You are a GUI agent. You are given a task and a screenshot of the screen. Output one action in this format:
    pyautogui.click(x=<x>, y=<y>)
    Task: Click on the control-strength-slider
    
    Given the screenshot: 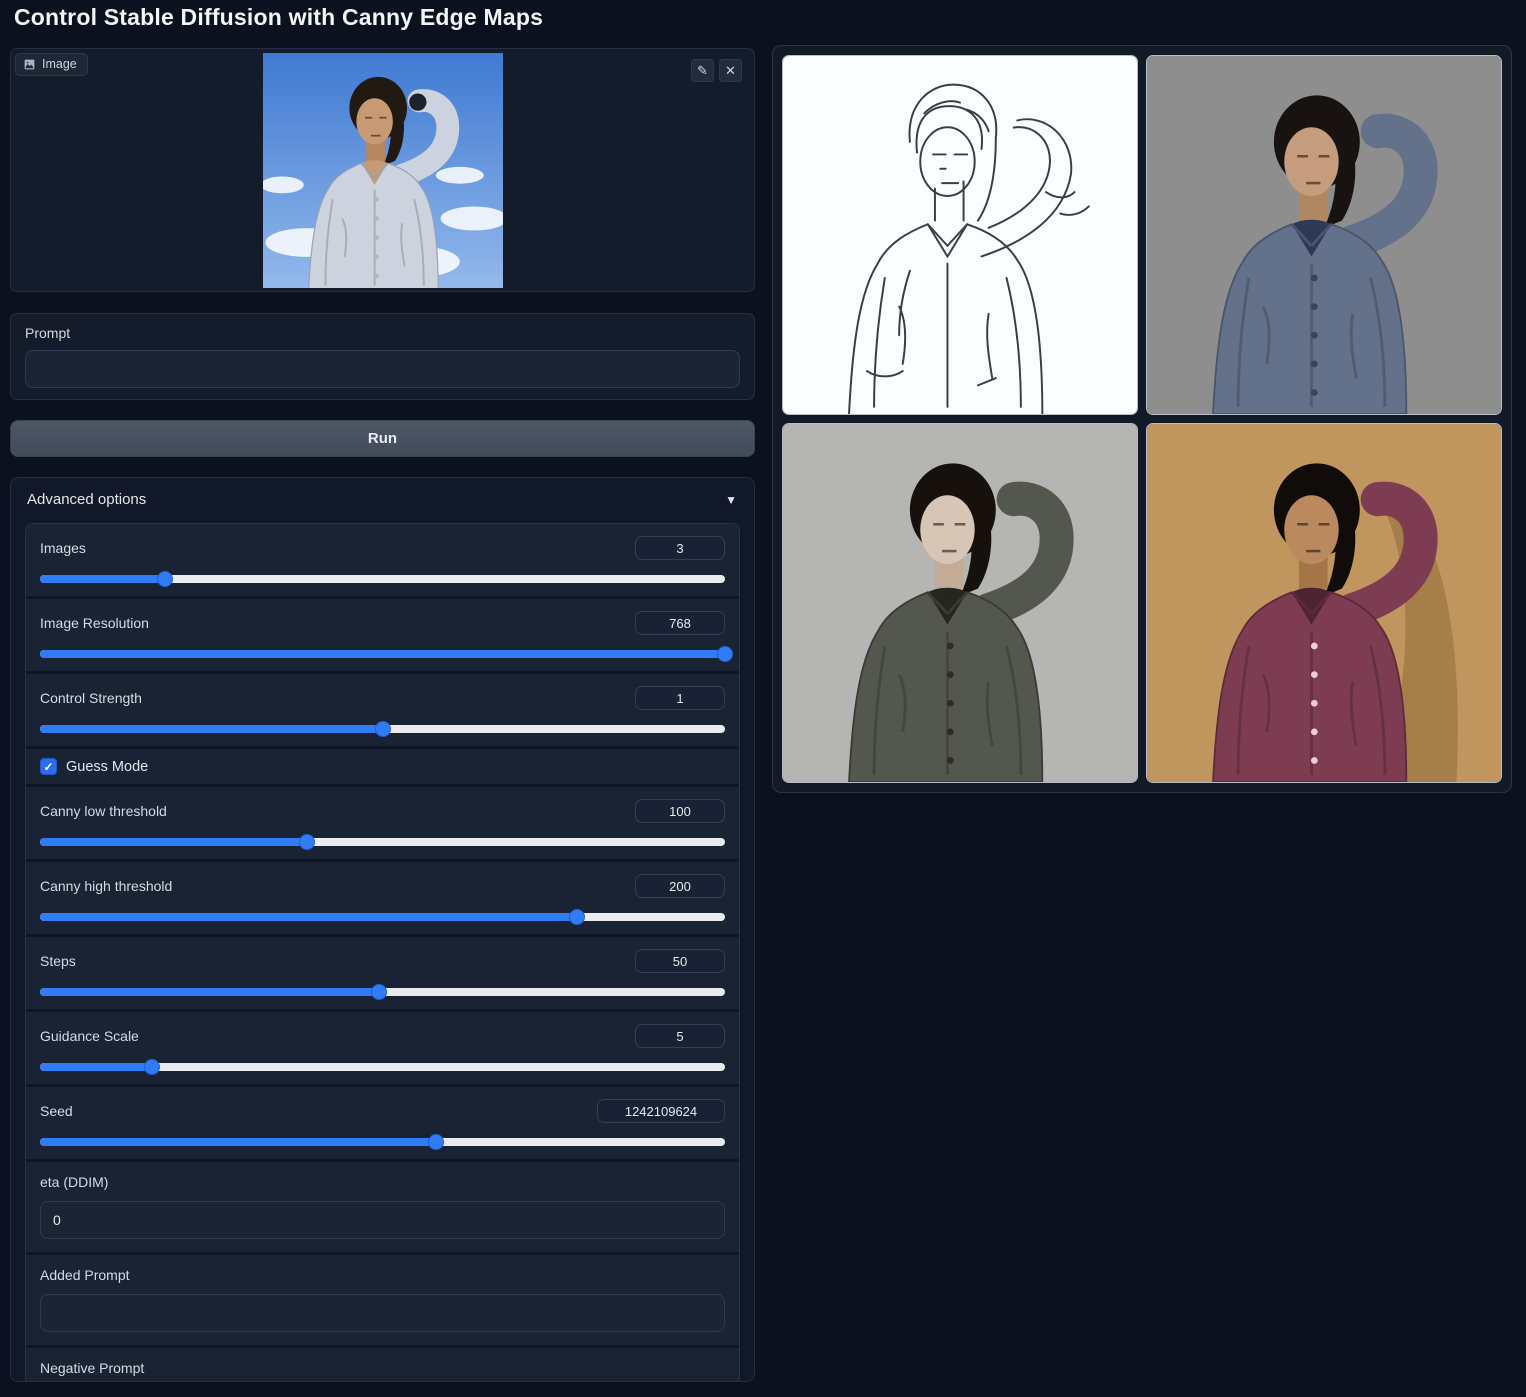 What is the action you would take?
    pyautogui.click(x=382, y=729)
    